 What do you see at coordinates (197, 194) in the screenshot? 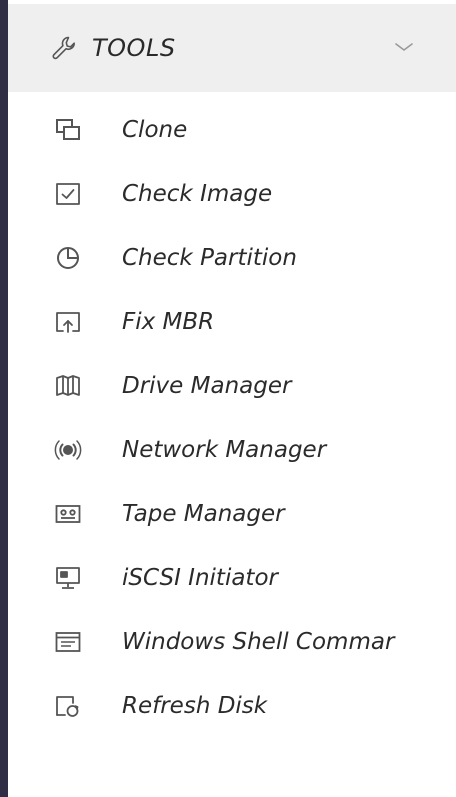
I see `menu-item-label: Check Image` at bounding box center [197, 194].